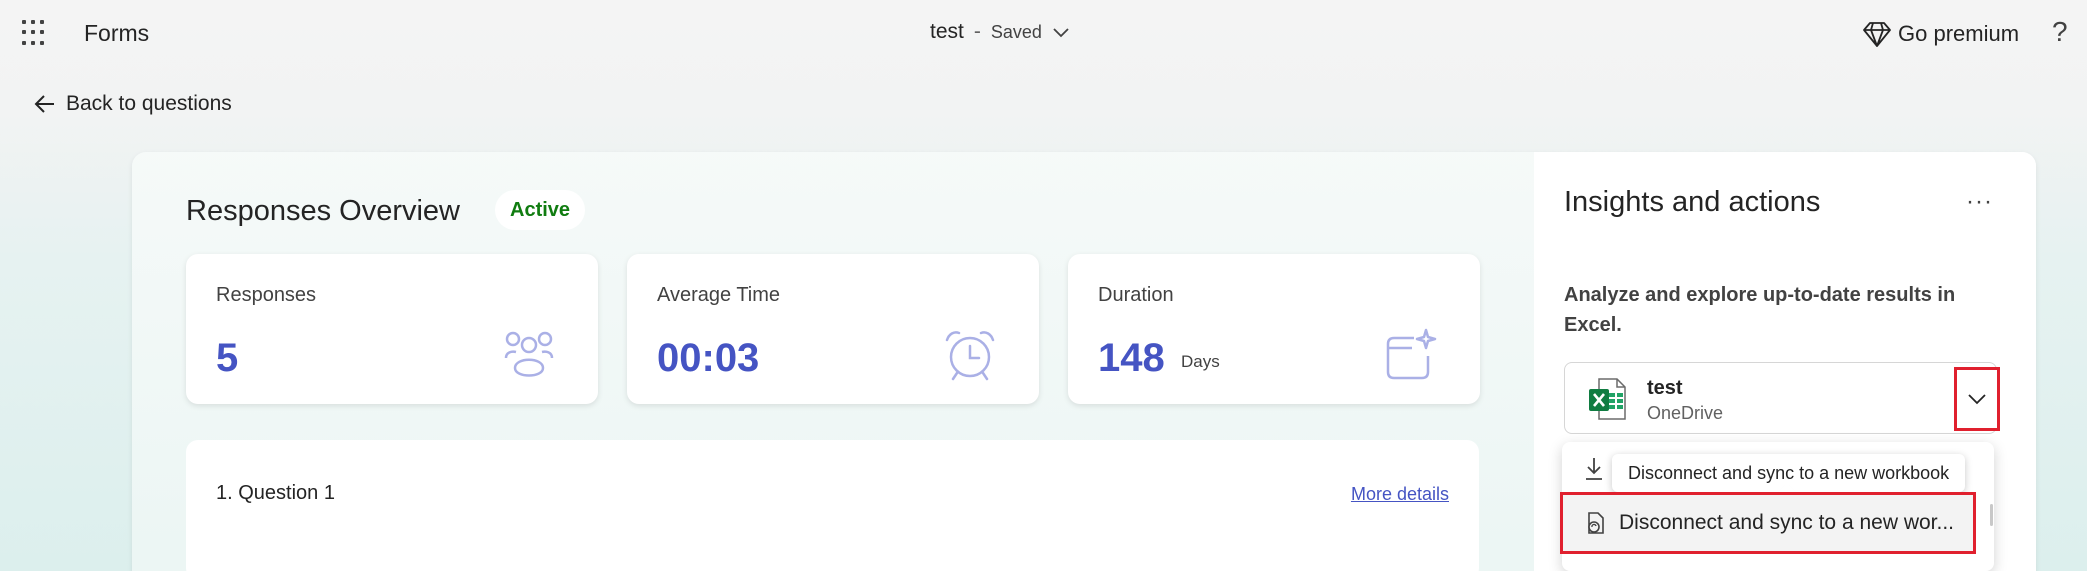 The height and width of the screenshot is (571, 2087). What do you see at coordinates (1411, 354) in the screenshot?
I see `calendar-sparkle-icon` at bounding box center [1411, 354].